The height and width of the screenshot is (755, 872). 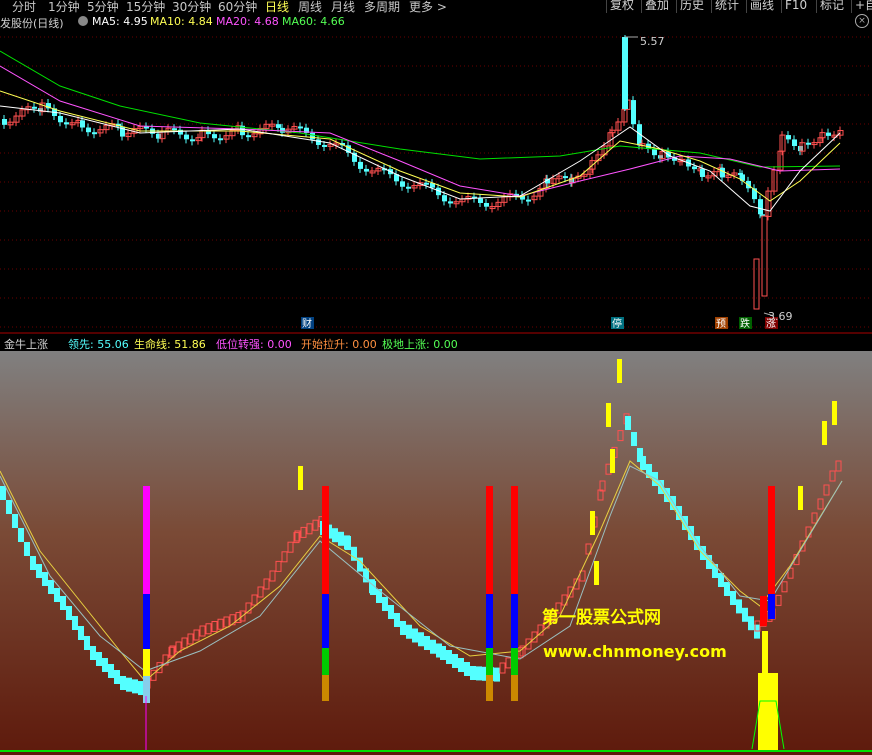 What do you see at coordinates (861, 6) in the screenshot?
I see `custom-button: +自` at bounding box center [861, 6].